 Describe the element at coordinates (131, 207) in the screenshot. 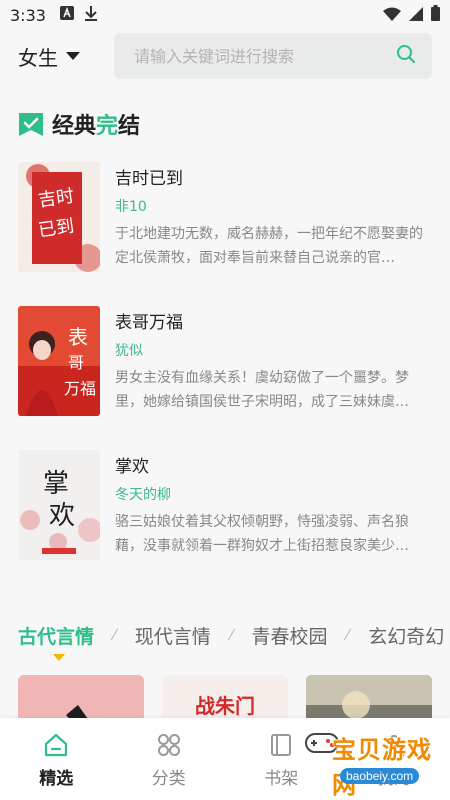

I see `book-author: 非10` at that location.